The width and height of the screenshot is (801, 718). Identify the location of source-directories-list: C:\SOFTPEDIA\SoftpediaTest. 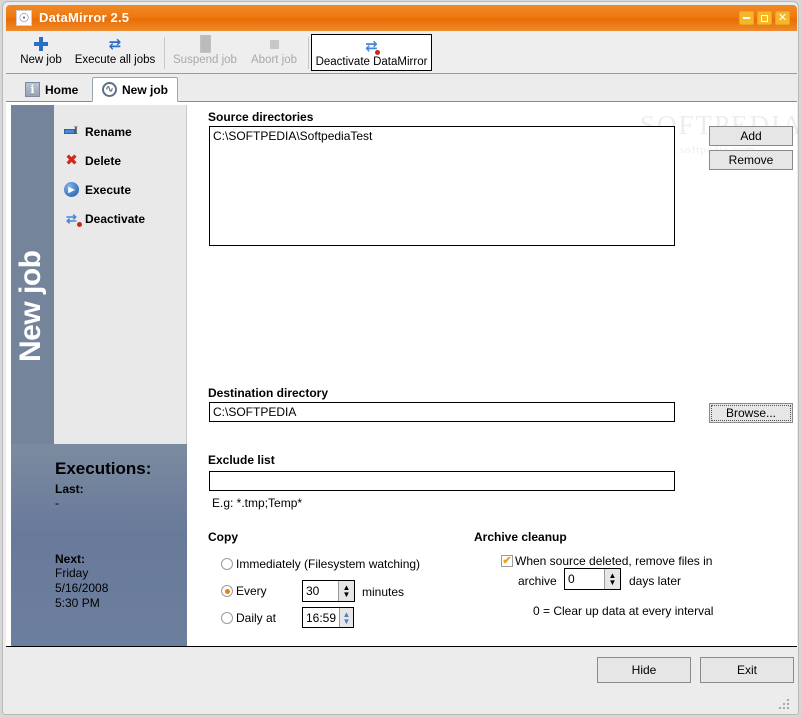
(442, 186).